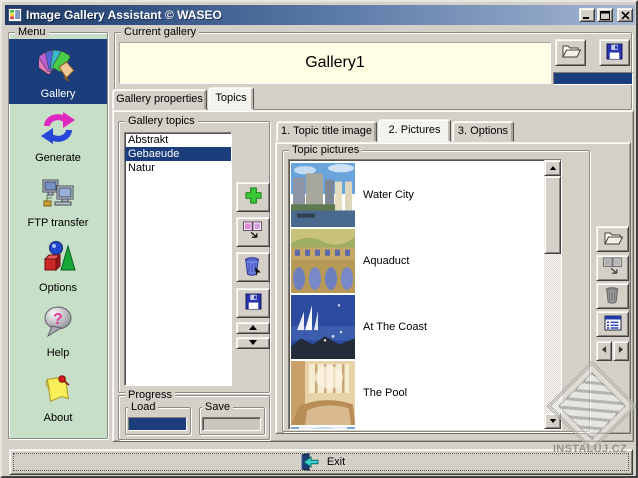 The image size is (638, 478). I want to click on sidebar-item-label: Options, so click(58, 287).